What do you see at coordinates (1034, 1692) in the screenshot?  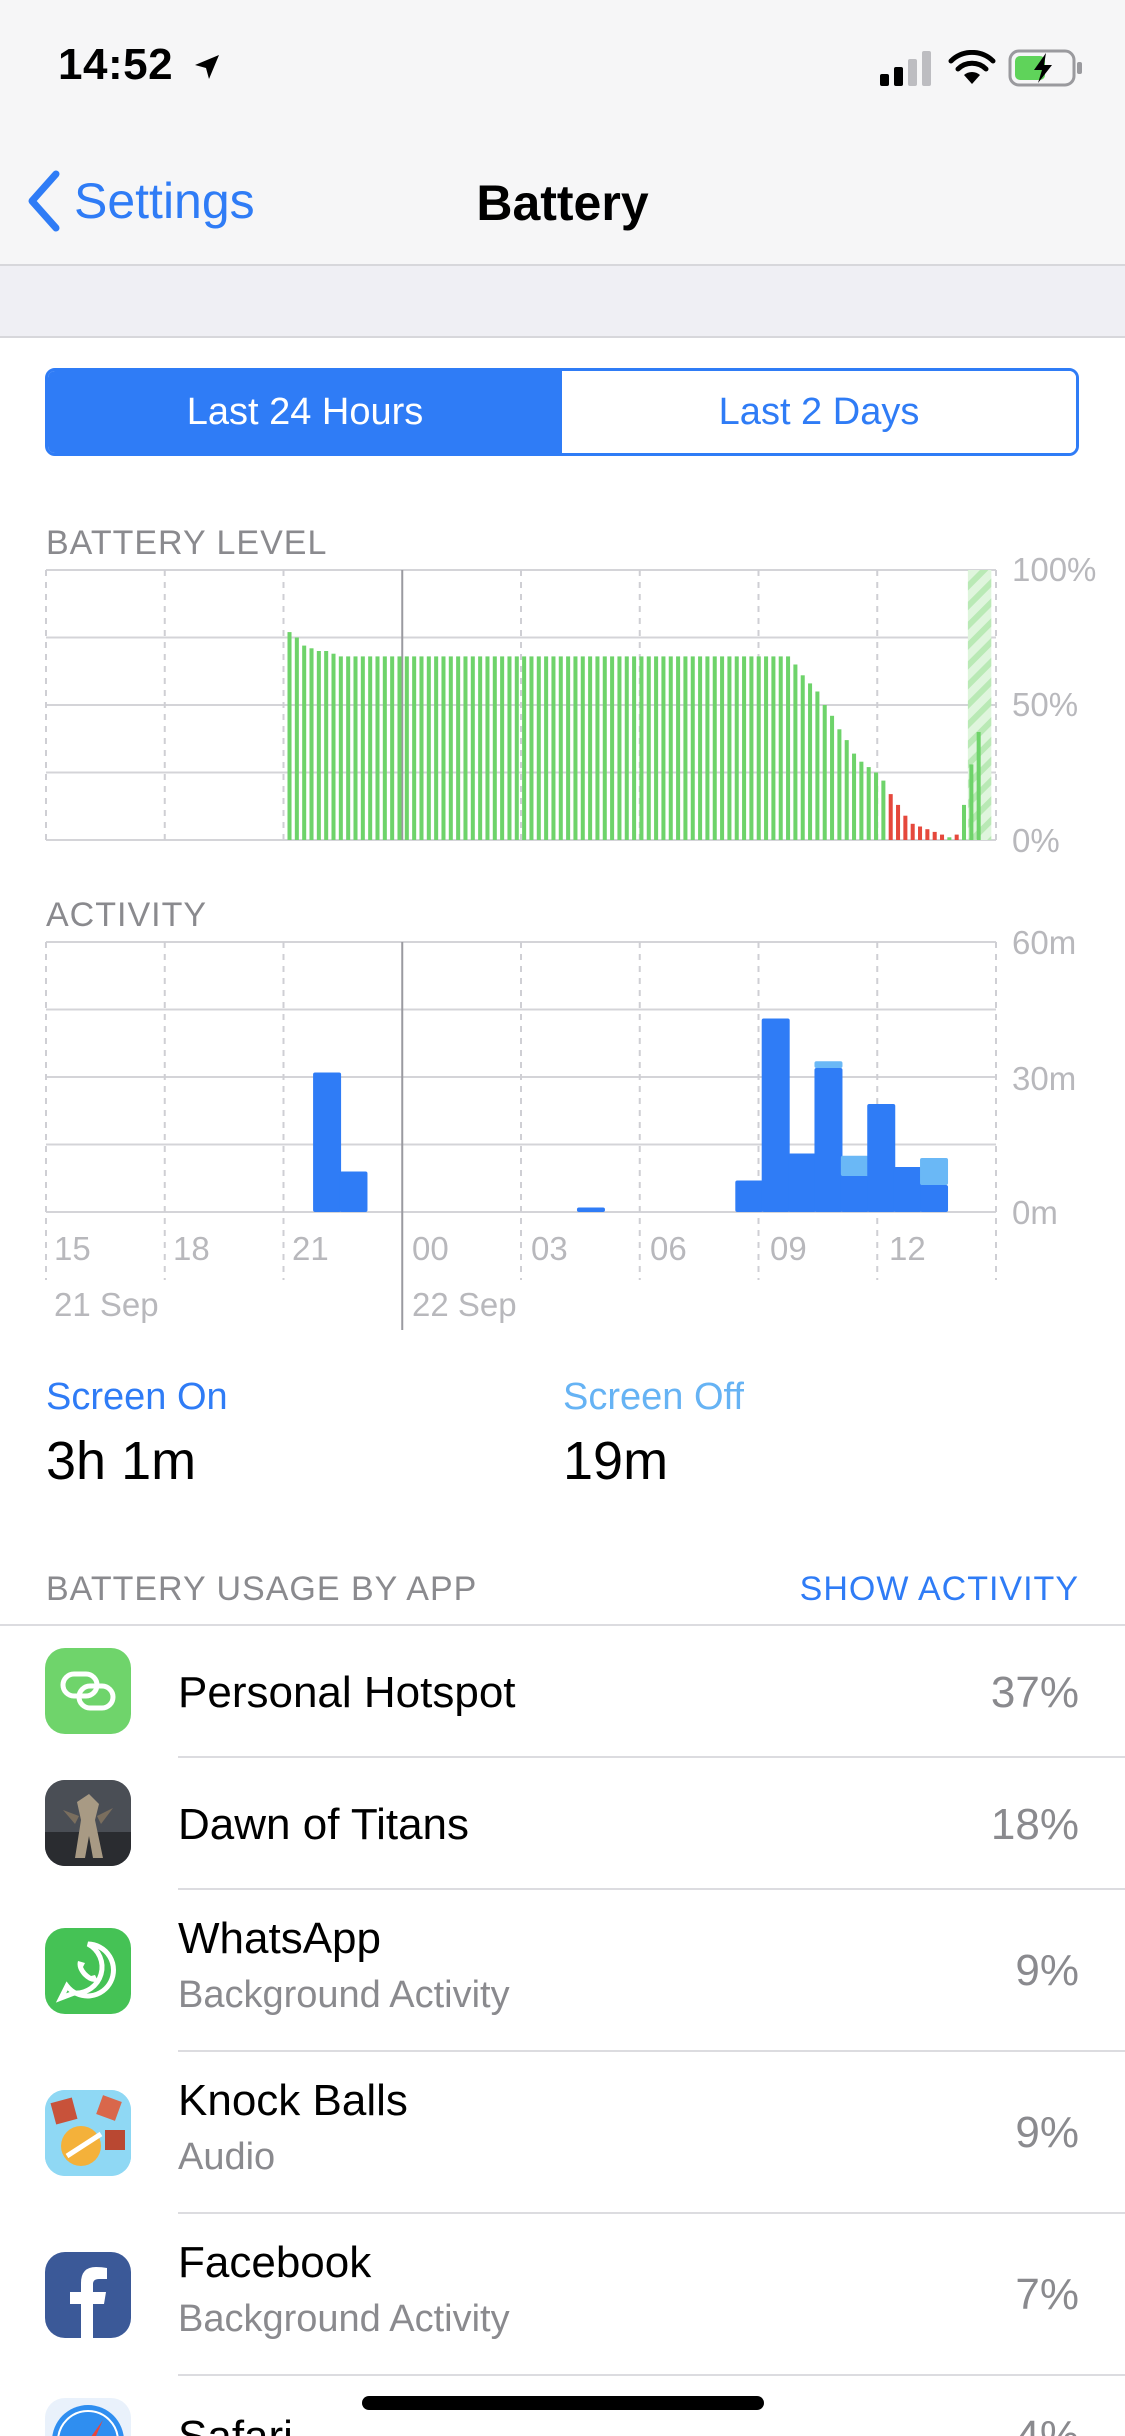 I see `app-percentage: 37%` at bounding box center [1034, 1692].